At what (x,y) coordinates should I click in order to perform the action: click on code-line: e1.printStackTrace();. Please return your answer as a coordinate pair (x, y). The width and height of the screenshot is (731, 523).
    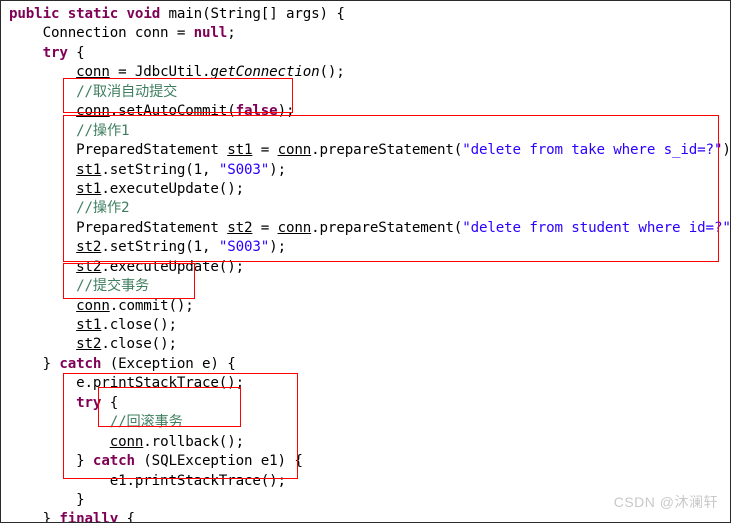
    Looking at the image, I should click on (147, 480).